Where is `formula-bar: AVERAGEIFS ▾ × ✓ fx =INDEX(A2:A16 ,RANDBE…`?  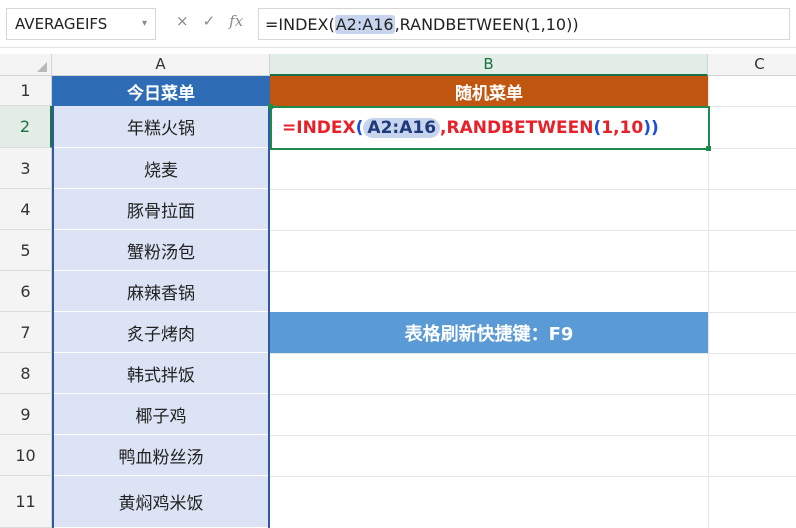
formula-bar: AVERAGEIFS ▾ × ✓ fx =INDEX(A2:A16 ,RANDBE… is located at coordinates (398, 24).